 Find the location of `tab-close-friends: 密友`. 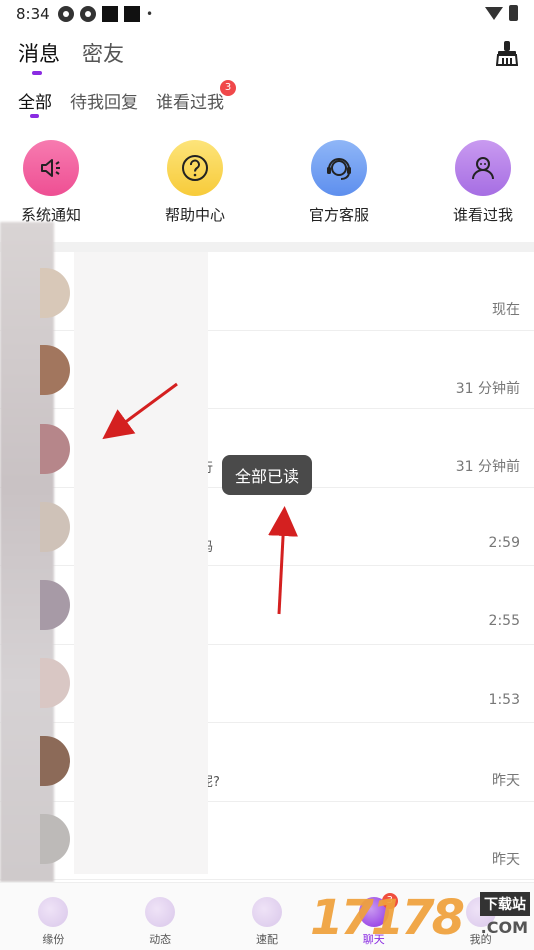

tab-close-friends: 密友 is located at coordinates (103, 53).